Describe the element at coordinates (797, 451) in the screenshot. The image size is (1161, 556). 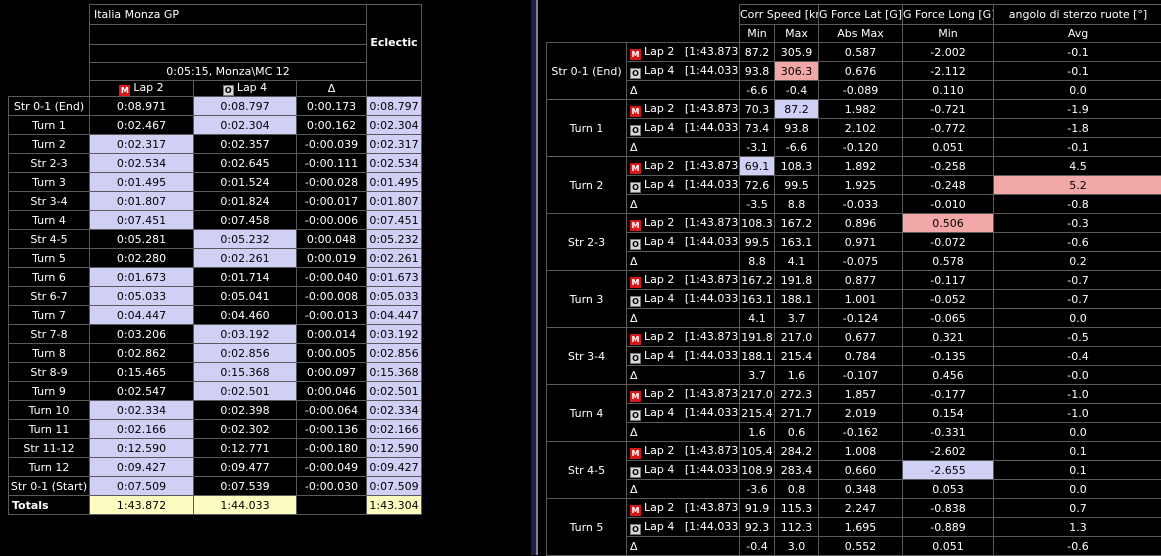
I see `speed-max: 284.2` at that location.